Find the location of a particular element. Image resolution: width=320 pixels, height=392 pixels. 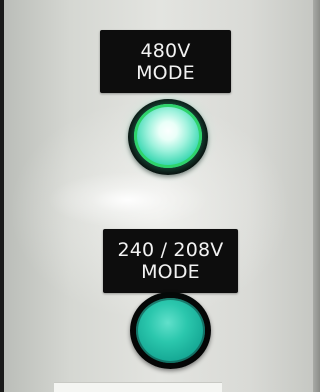

label-480v-mode: 480V MODE is located at coordinates (165, 61).